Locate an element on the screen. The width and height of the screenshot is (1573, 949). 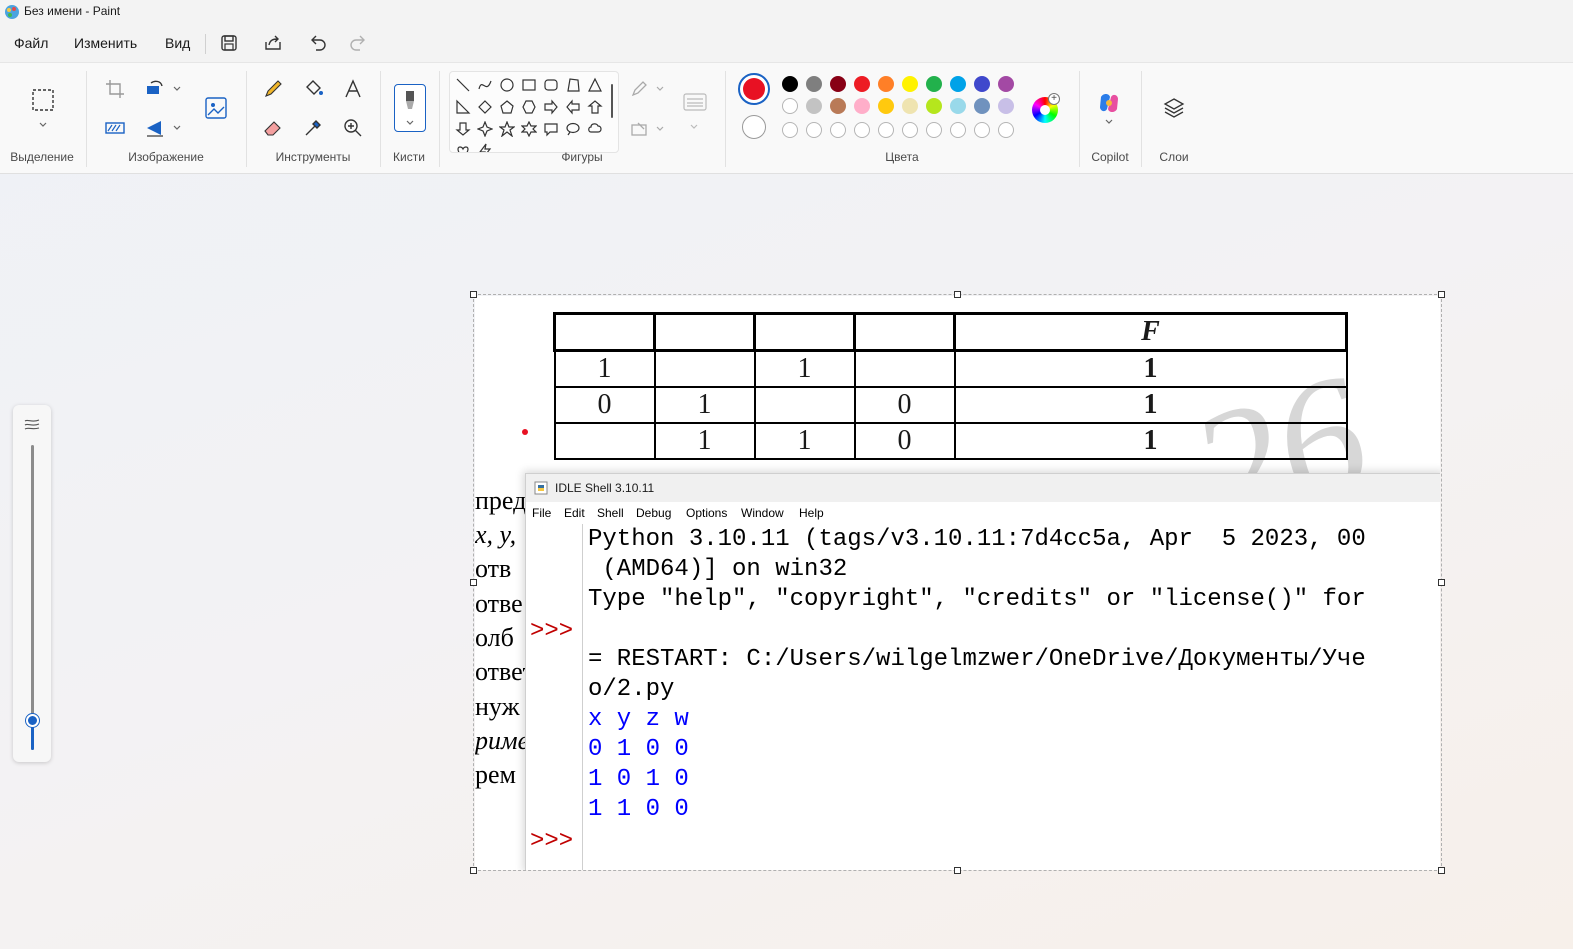
oval-callout-shape-icon is located at coordinates (573, 129).